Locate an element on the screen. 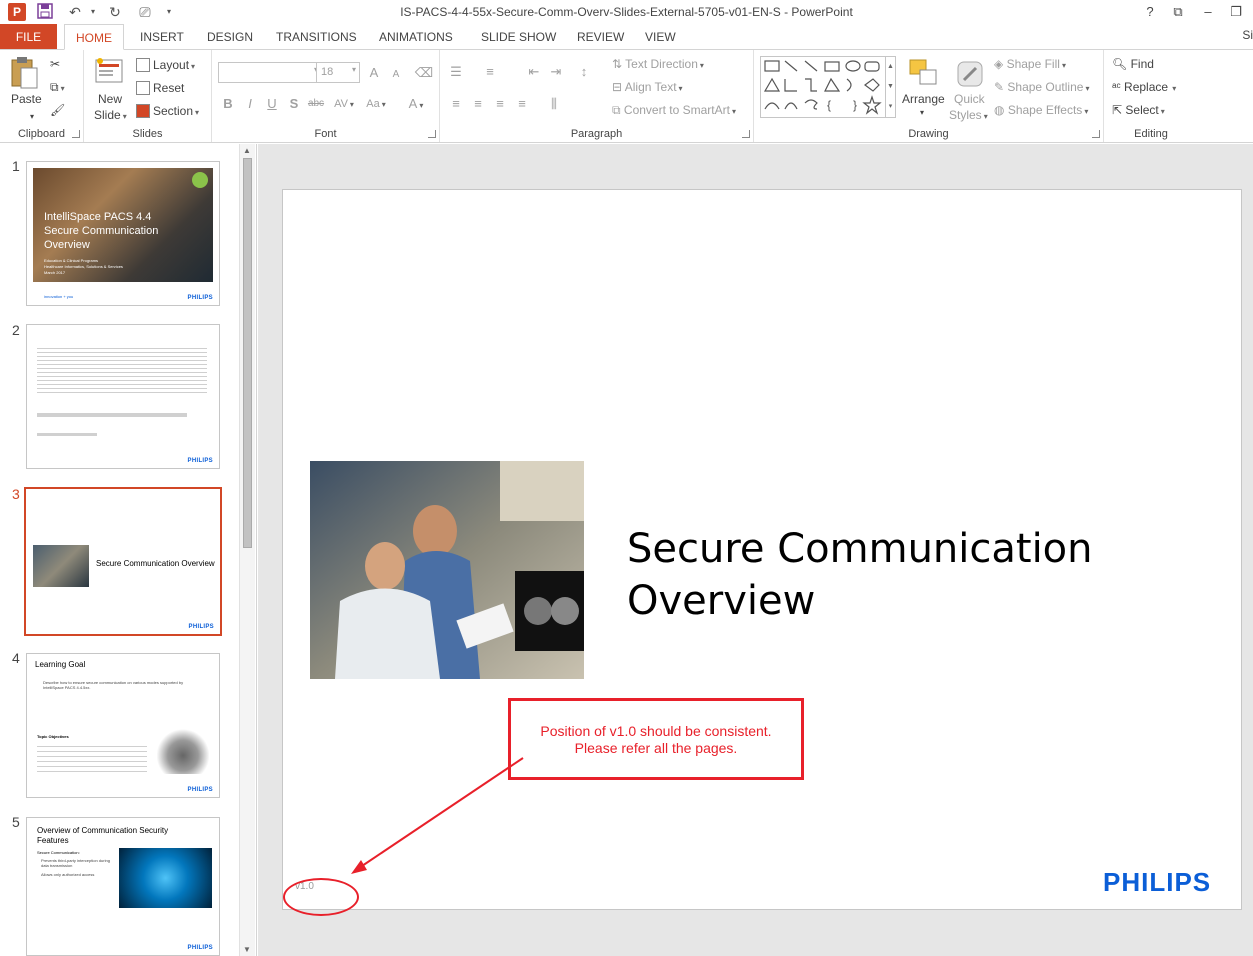 This screenshot has height=956, width=1253. new-slide-dropdown-icon: ▾ is located at coordinates (124, 116).